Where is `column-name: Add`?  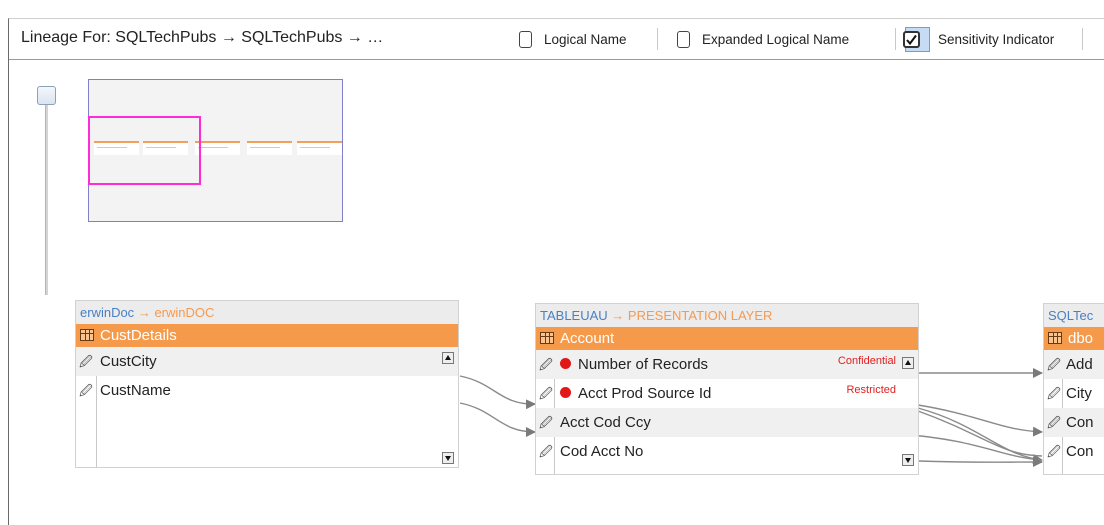
column-name: Add is located at coordinates (1079, 364).